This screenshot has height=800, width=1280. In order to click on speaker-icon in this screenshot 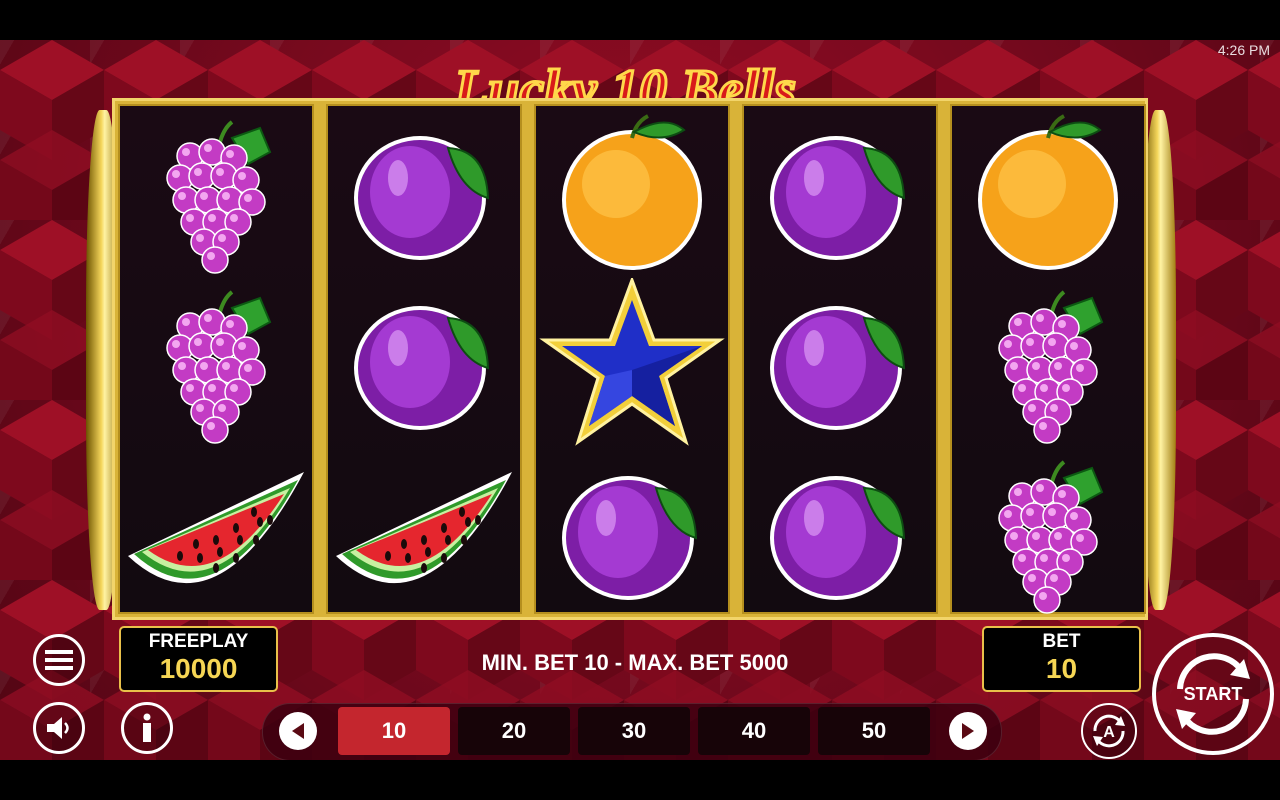, I will do `click(58, 728)`.